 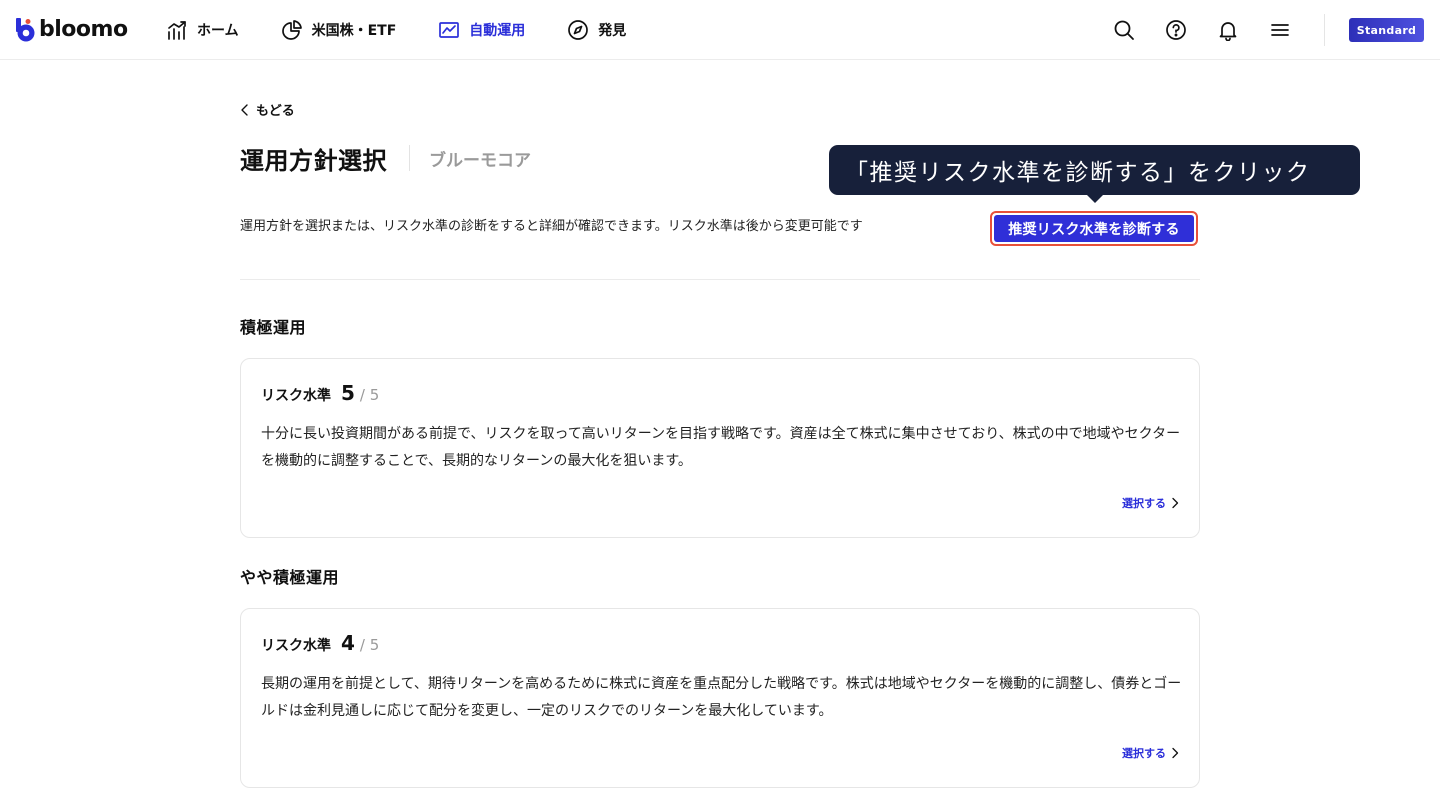 I want to click on bell-icon, so click(x=1228, y=30).